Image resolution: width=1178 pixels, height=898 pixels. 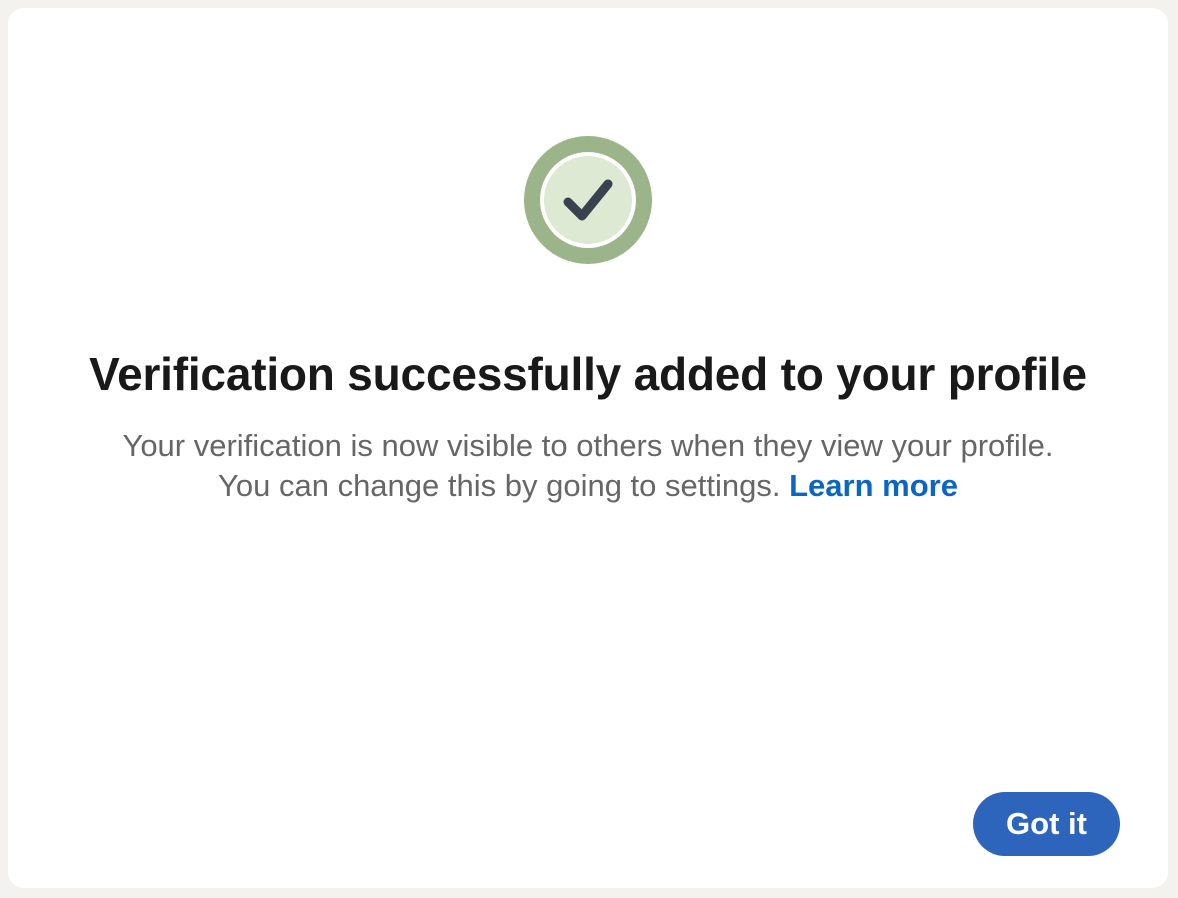 What do you see at coordinates (1046, 824) in the screenshot?
I see `got-it-button: Got it` at bounding box center [1046, 824].